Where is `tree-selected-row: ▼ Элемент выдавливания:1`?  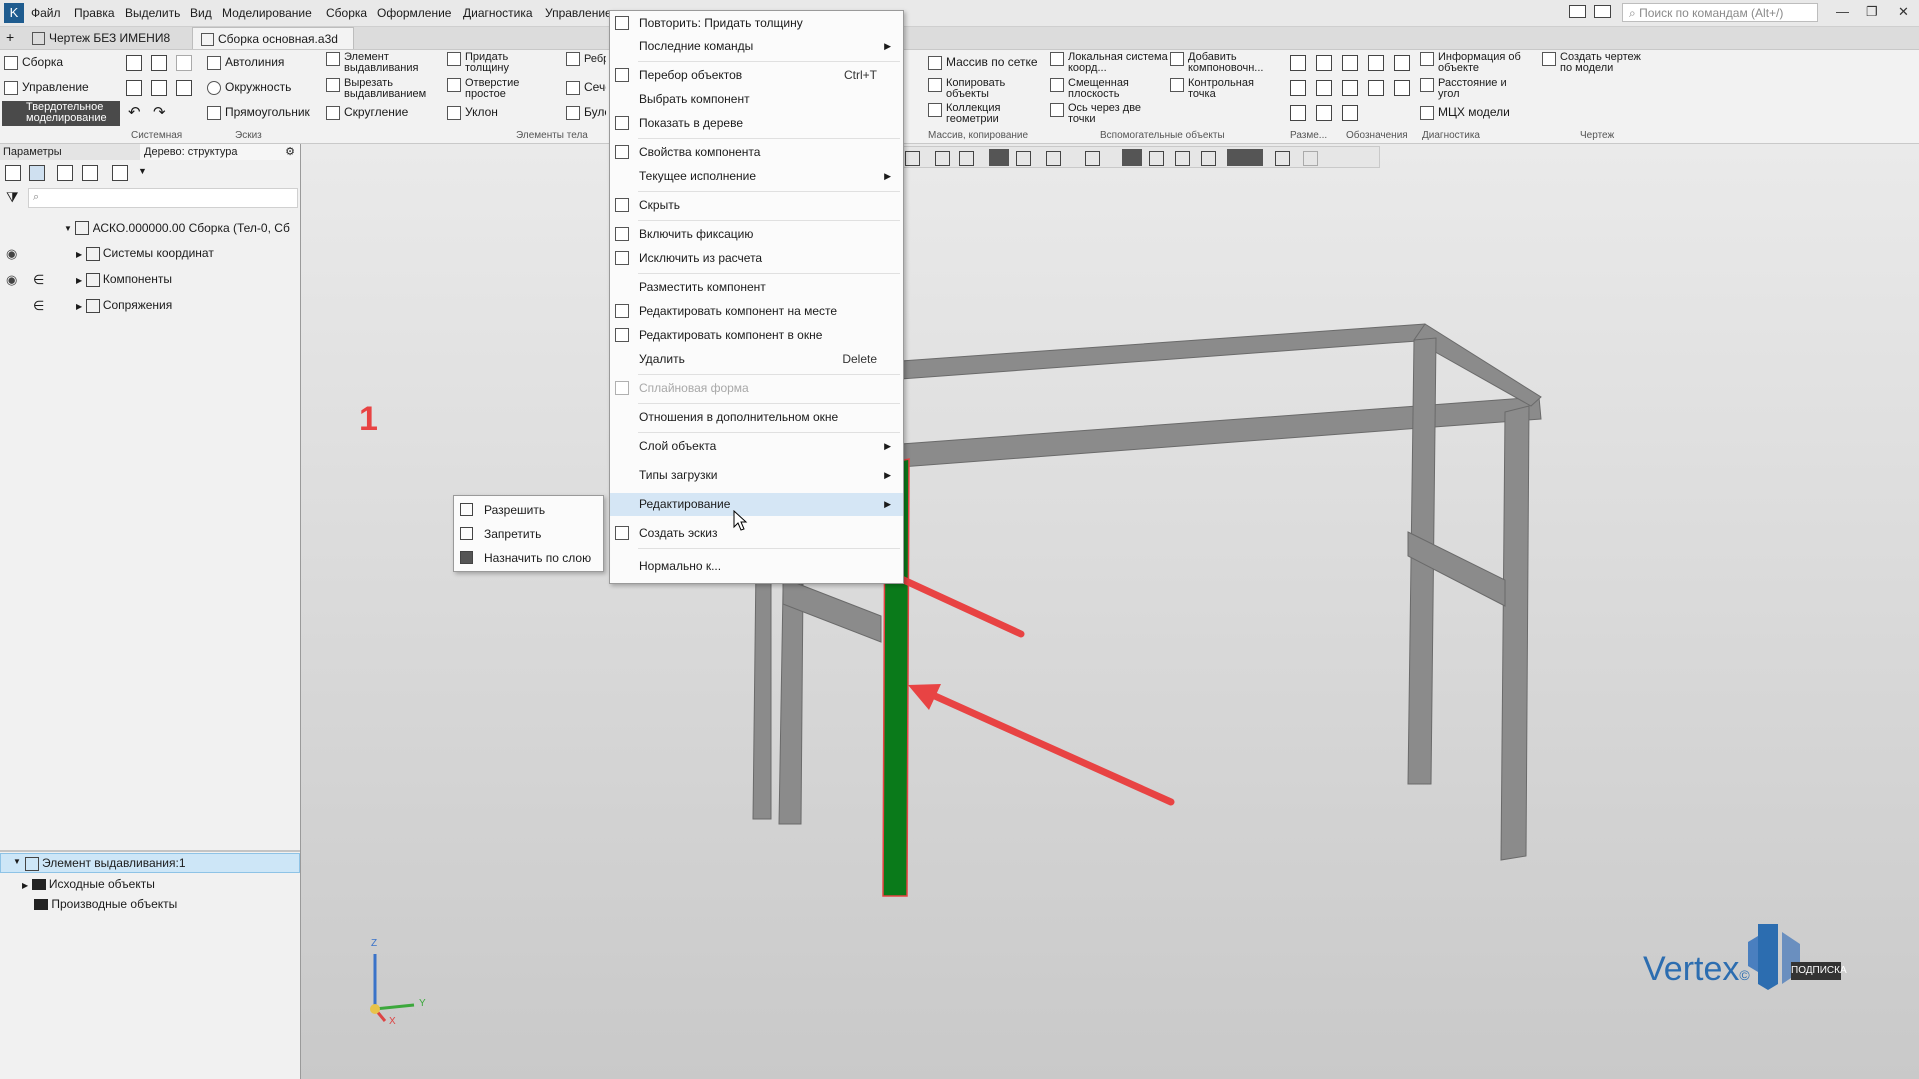
tree-selected-row: ▼ Элемент выдавливания:1 is located at coordinates (150, 863).